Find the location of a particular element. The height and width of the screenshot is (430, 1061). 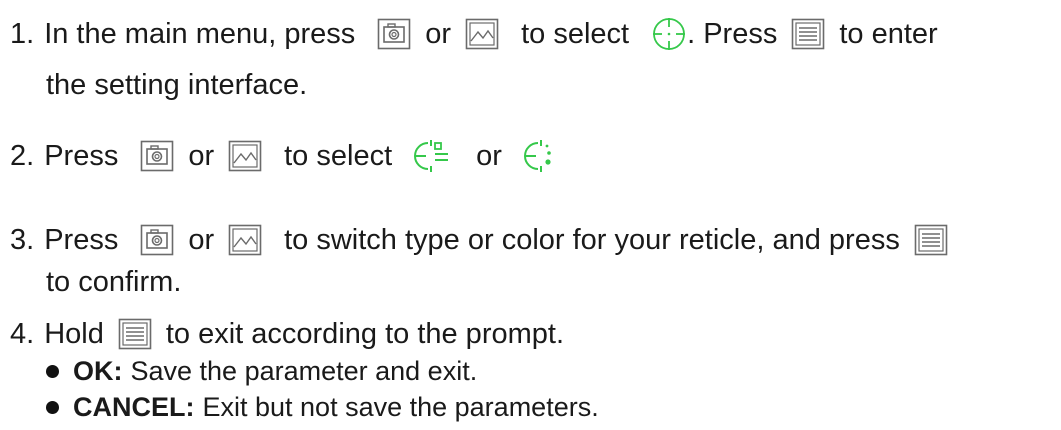

step-3-line-2: to confirm. is located at coordinates (113, 282).